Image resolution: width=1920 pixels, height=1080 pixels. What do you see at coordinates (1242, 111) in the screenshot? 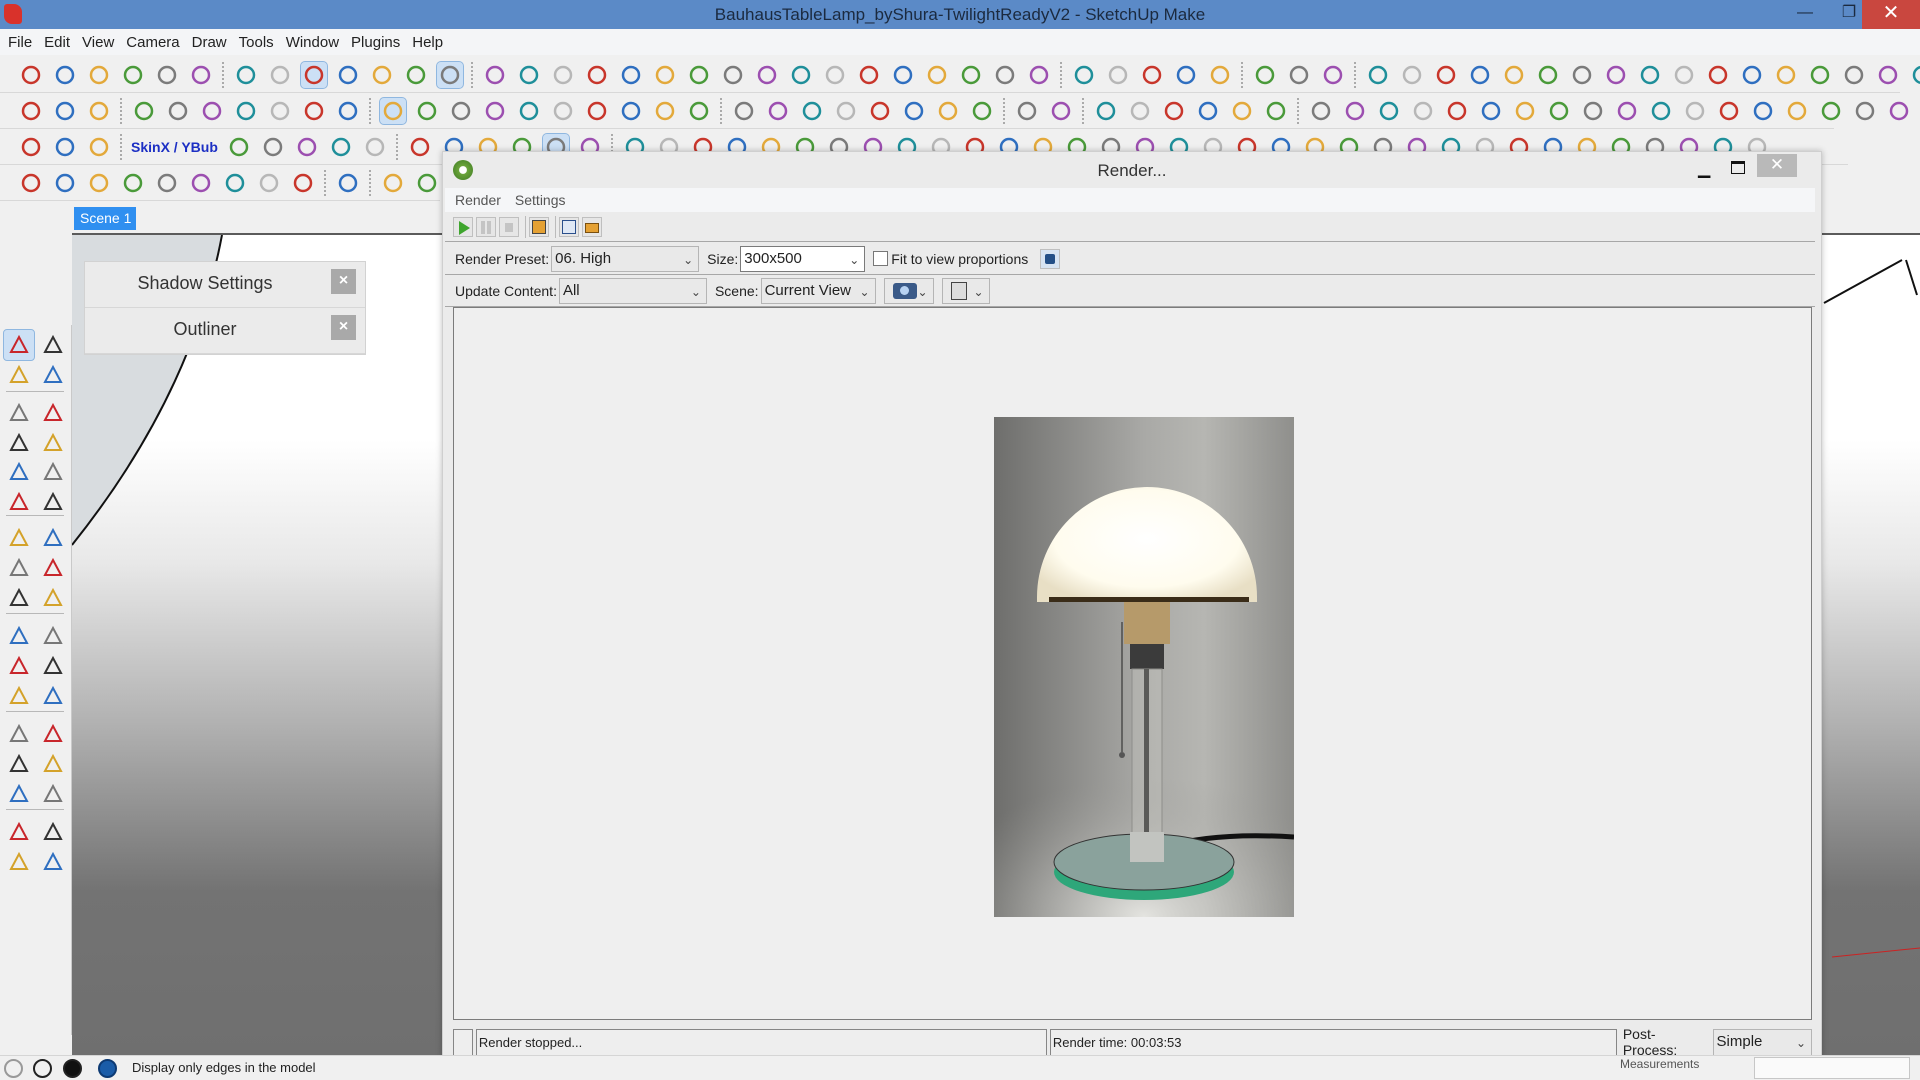
I see `timer-icon` at bounding box center [1242, 111].